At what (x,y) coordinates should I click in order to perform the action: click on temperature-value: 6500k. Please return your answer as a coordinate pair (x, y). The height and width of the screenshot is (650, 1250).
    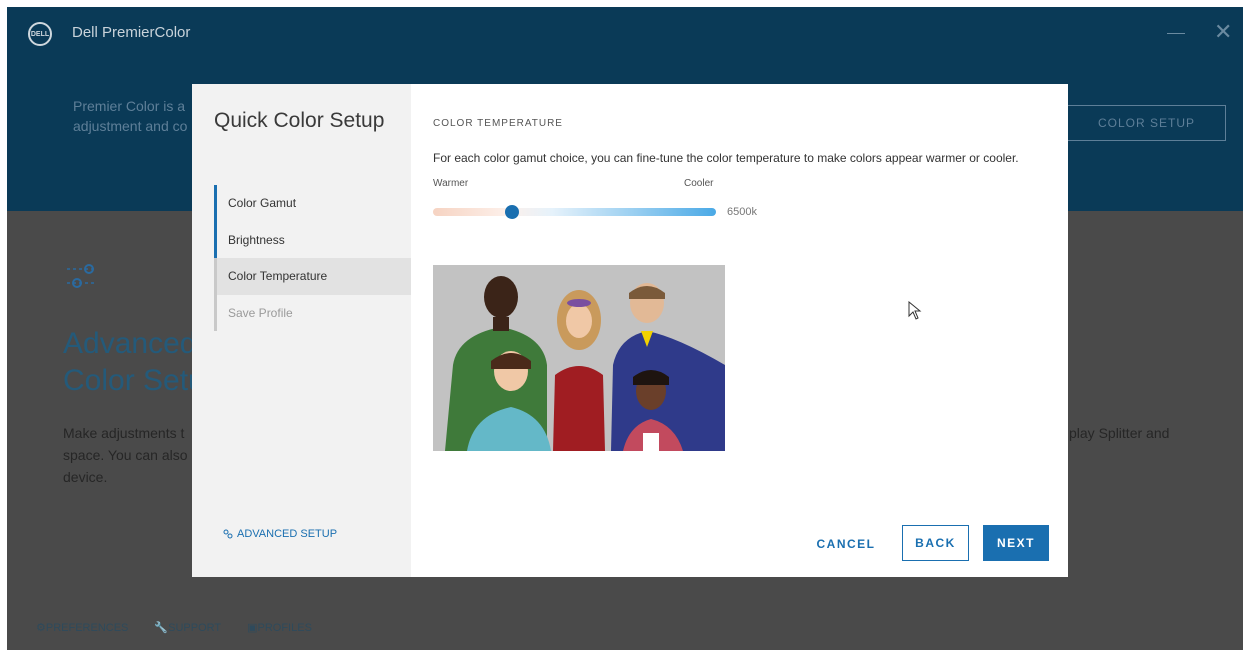
    Looking at the image, I should click on (742, 212).